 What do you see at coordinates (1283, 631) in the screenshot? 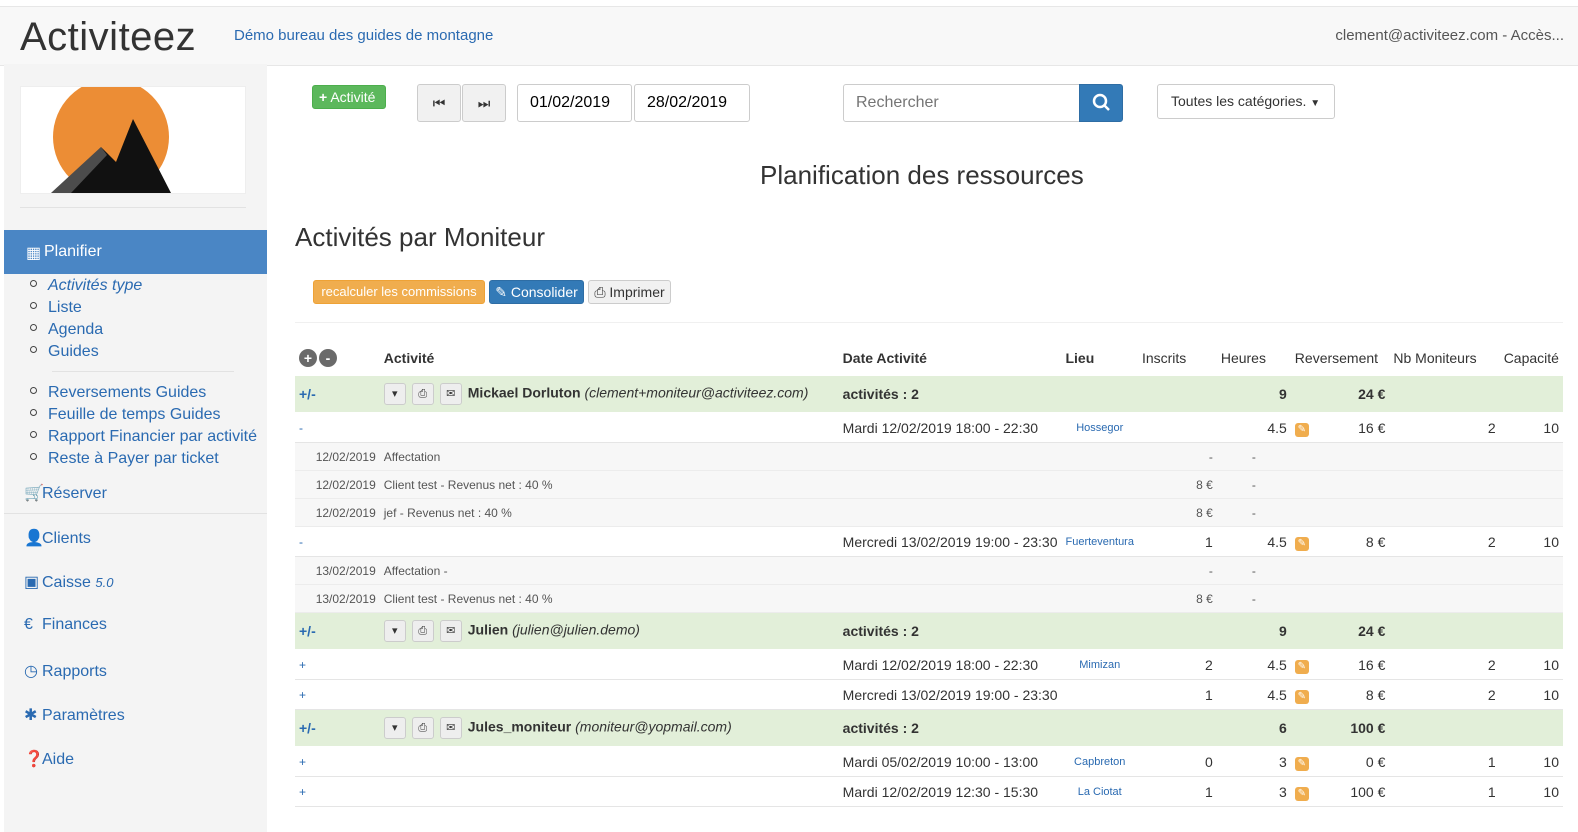
I see `group-heures: 9` at bounding box center [1283, 631].